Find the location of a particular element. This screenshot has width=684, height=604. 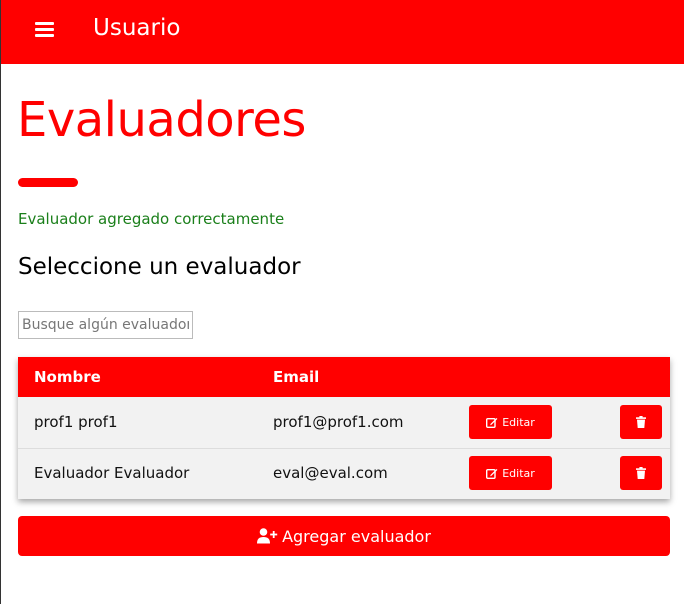

section-heading: Seleccione un evaluador is located at coordinates (159, 267).